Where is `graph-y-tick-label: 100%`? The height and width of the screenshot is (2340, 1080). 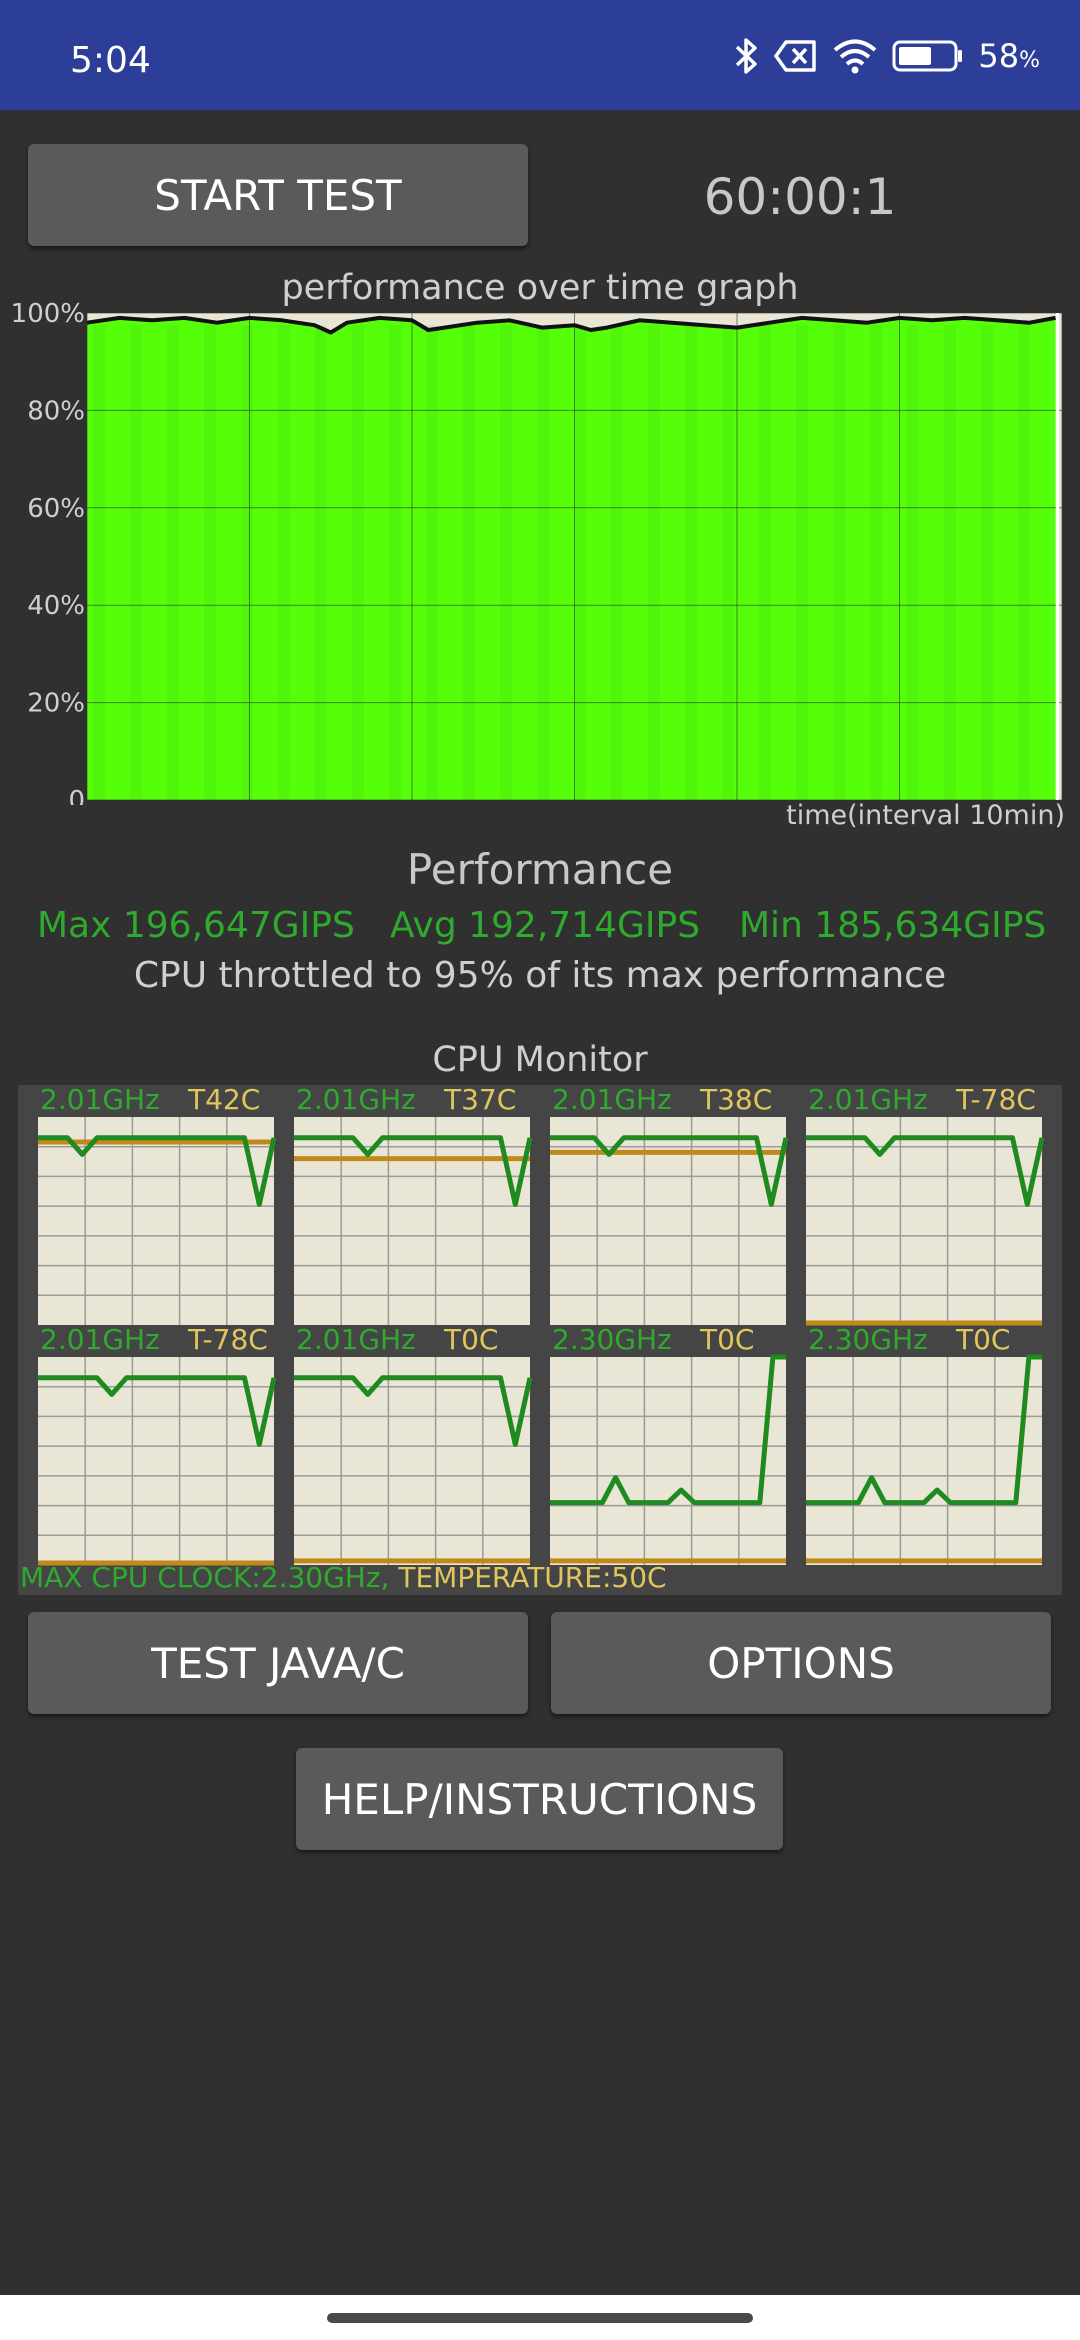
graph-y-tick-label: 100% is located at coordinates (48, 314).